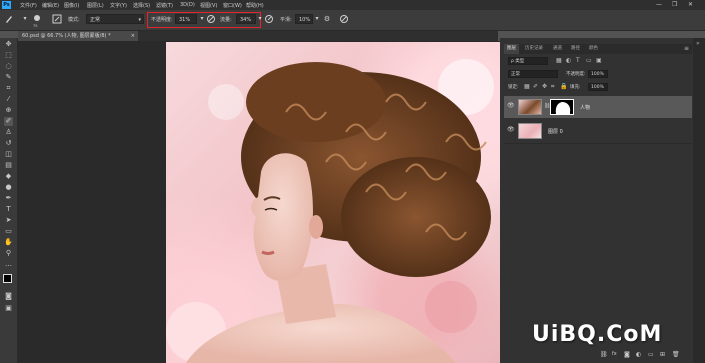  I want to click on fill-input: 100%, so click(598, 87).